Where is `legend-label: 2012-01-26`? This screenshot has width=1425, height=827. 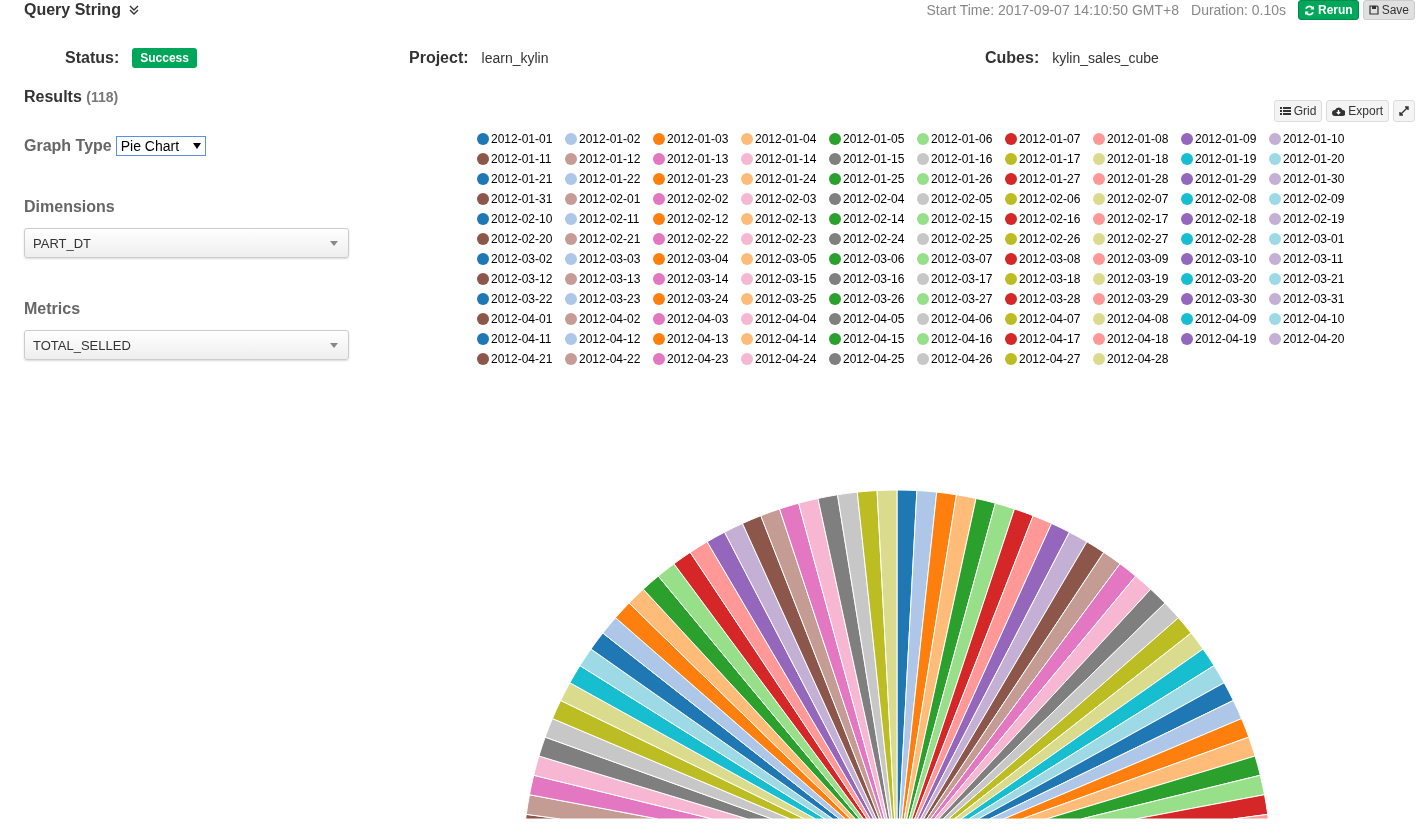
legend-label: 2012-01-26 is located at coordinates (962, 179).